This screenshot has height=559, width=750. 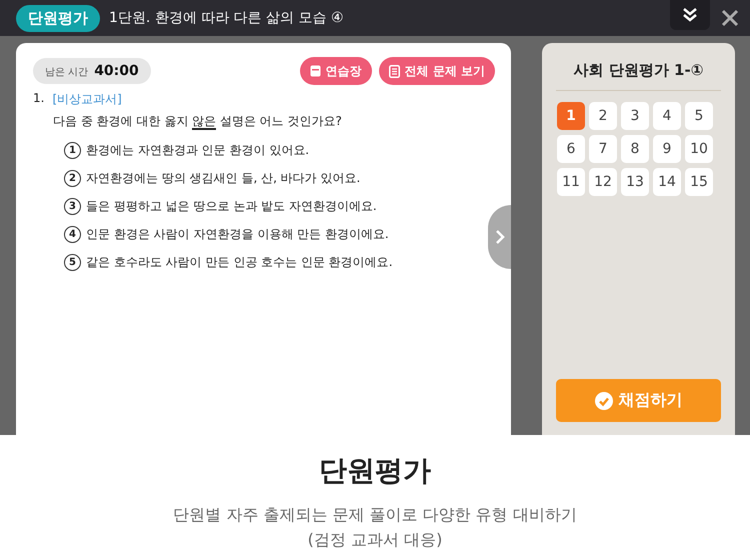 I want to click on choice-number: 5, so click(x=72, y=262).